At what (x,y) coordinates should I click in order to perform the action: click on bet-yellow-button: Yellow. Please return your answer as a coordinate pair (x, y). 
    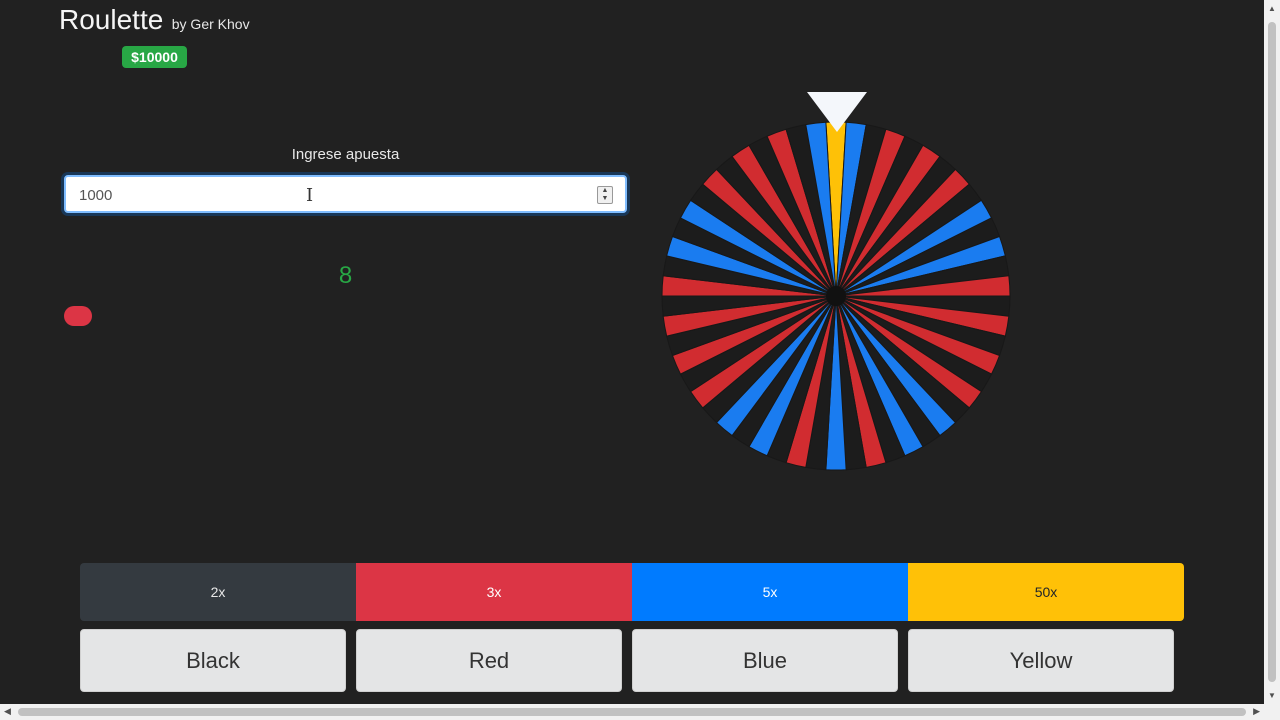
    Looking at the image, I should click on (1041, 660).